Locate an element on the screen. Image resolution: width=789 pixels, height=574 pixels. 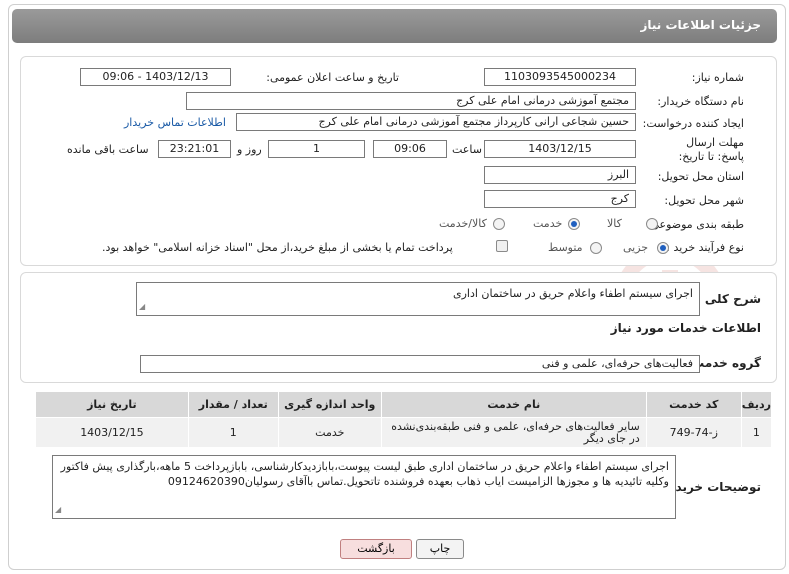
process-label: نوع فرآیند خرید : is located at coordinates (705, 247).